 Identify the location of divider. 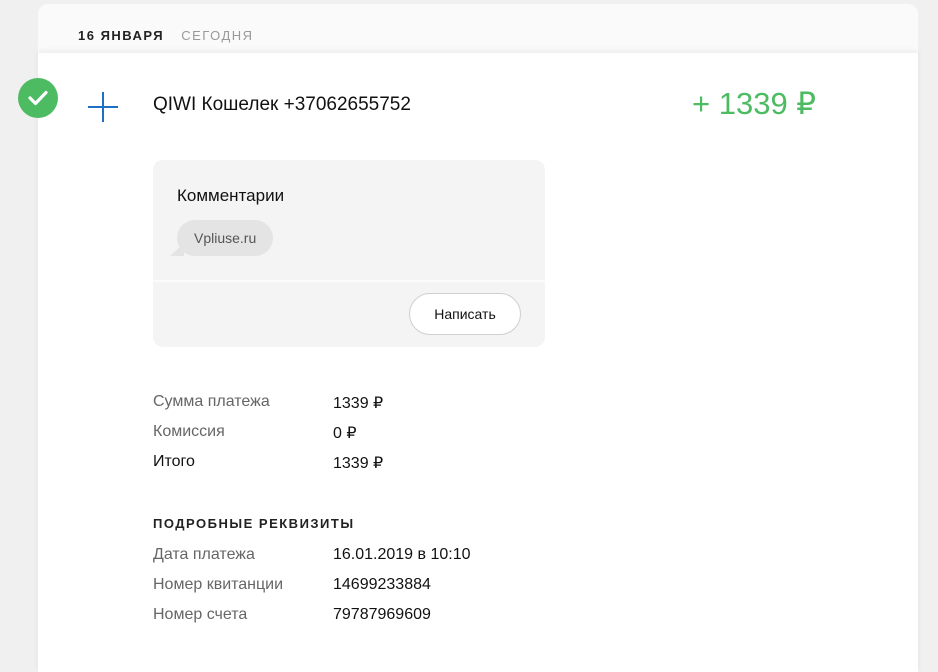
(349, 281).